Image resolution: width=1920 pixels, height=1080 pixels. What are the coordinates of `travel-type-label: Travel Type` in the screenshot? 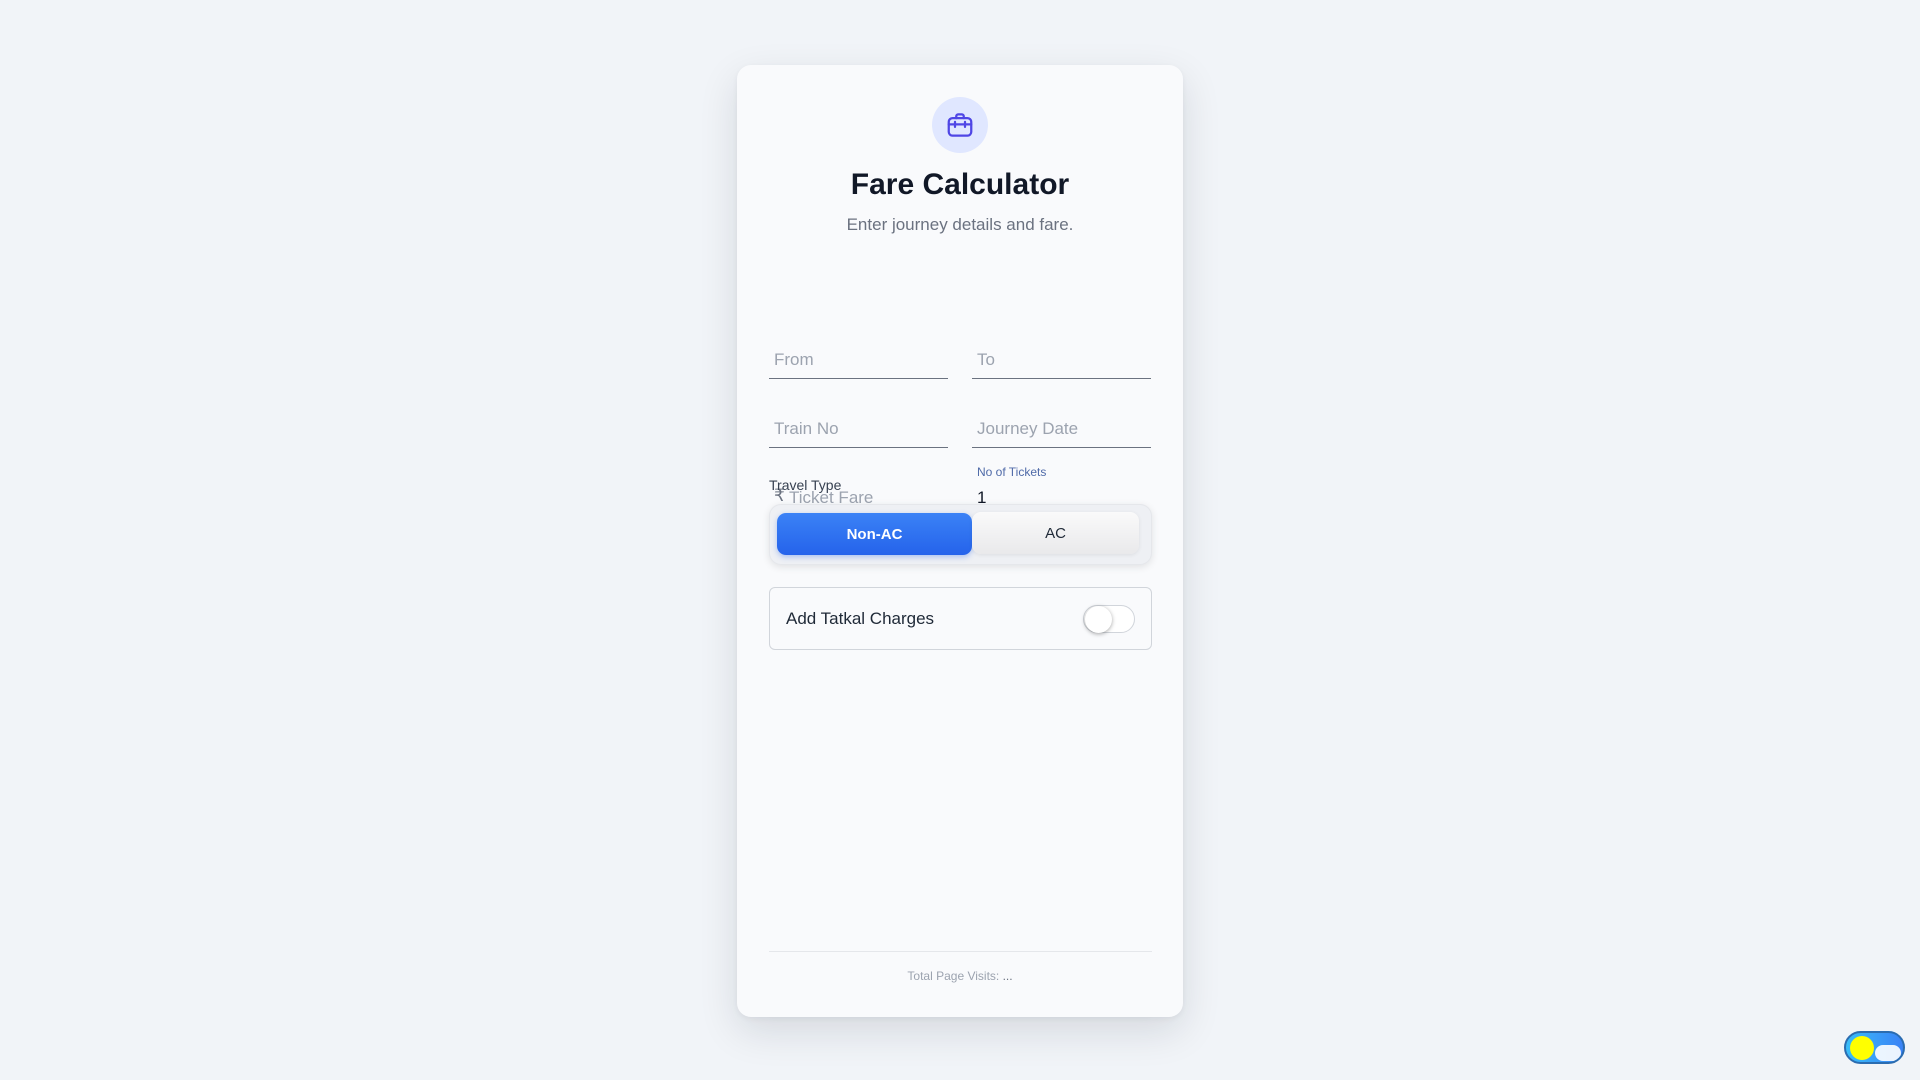 It's located at (805, 485).